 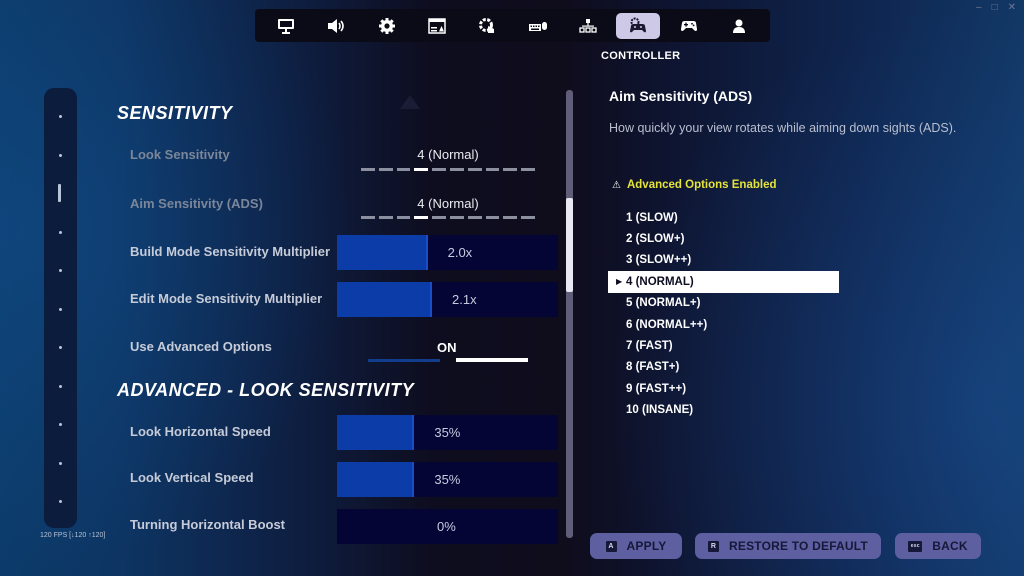 I want to click on keyboard-mouse-icon, so click(x=537, y=26).